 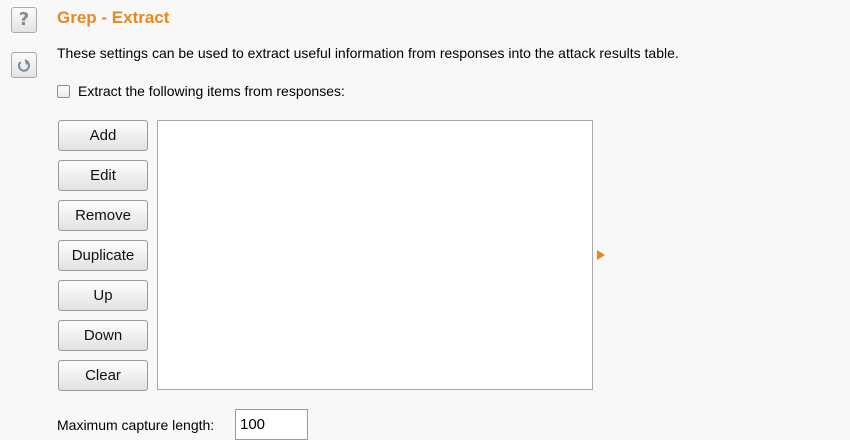 What do you see at coordinates (103, 375) in the screenshot?
I see `clear-button: Clear` at bounding box center [103, 375].